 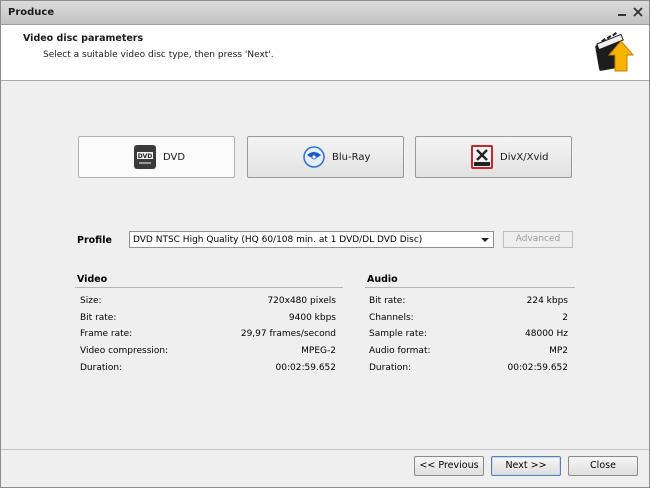 What do you see at coordinates (92, 279) in the screenshot?
I see `video-section-title: Video` at bounding box center [92, 279].